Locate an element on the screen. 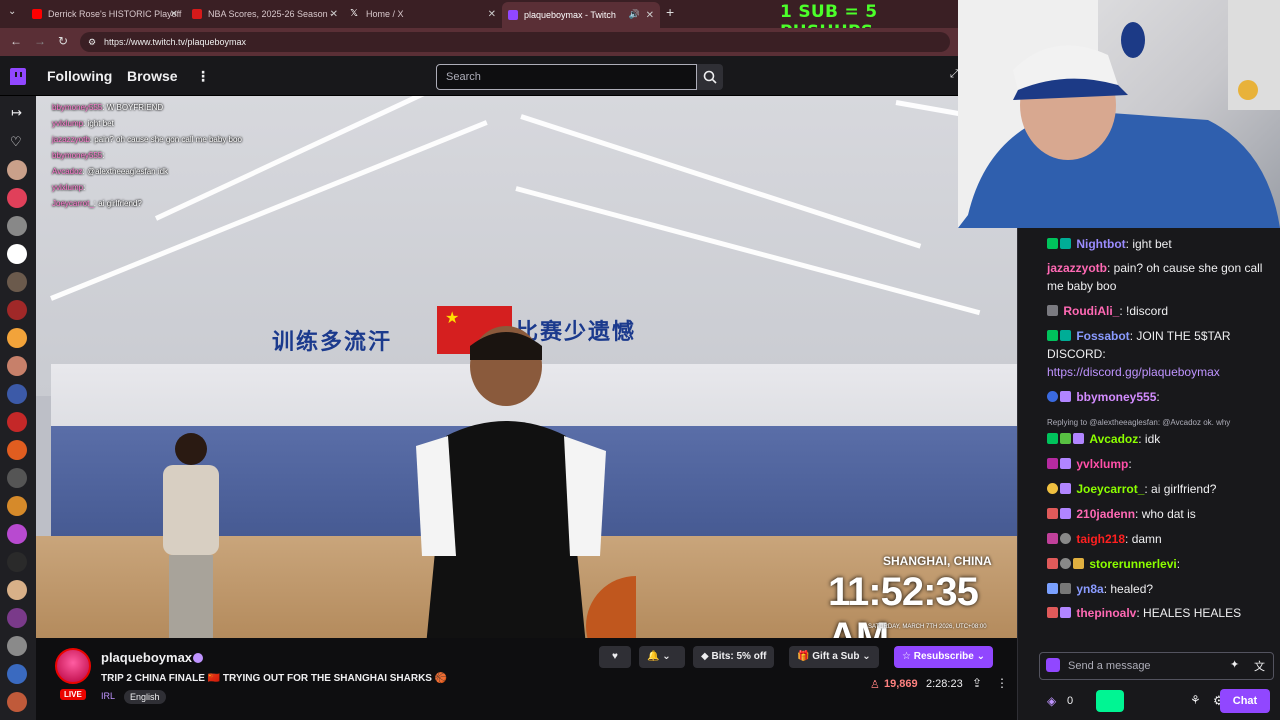 This screenshot has height=720, width=1280. basketball-player-figure is located at coordinates (526, 482).